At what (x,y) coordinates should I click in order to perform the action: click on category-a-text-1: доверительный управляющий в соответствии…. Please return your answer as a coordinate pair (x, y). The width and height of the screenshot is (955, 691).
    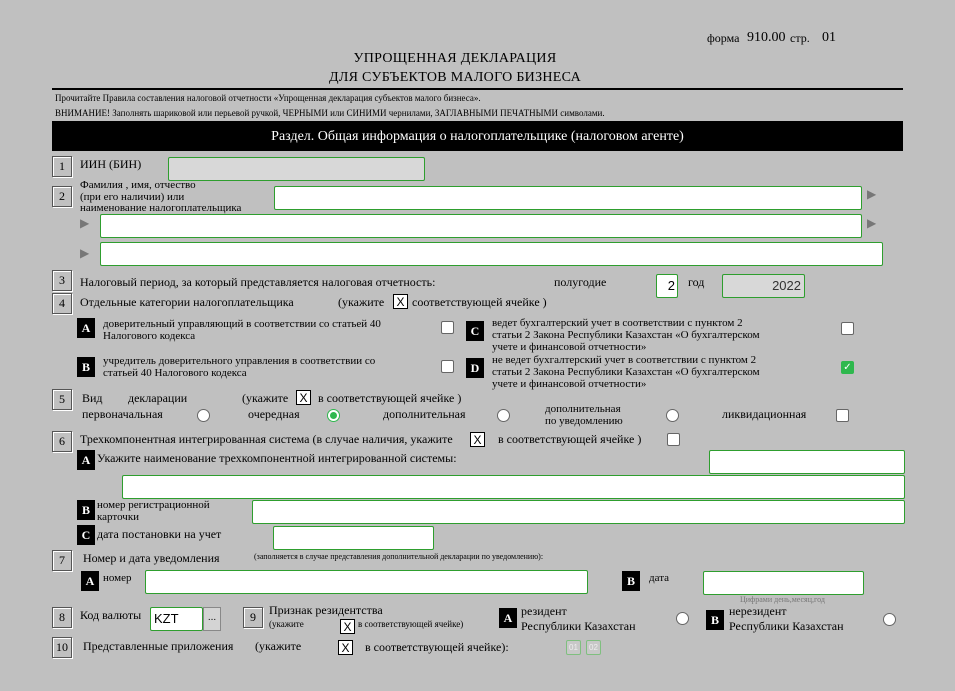
    Looking at the image, I should click on (242, 324).